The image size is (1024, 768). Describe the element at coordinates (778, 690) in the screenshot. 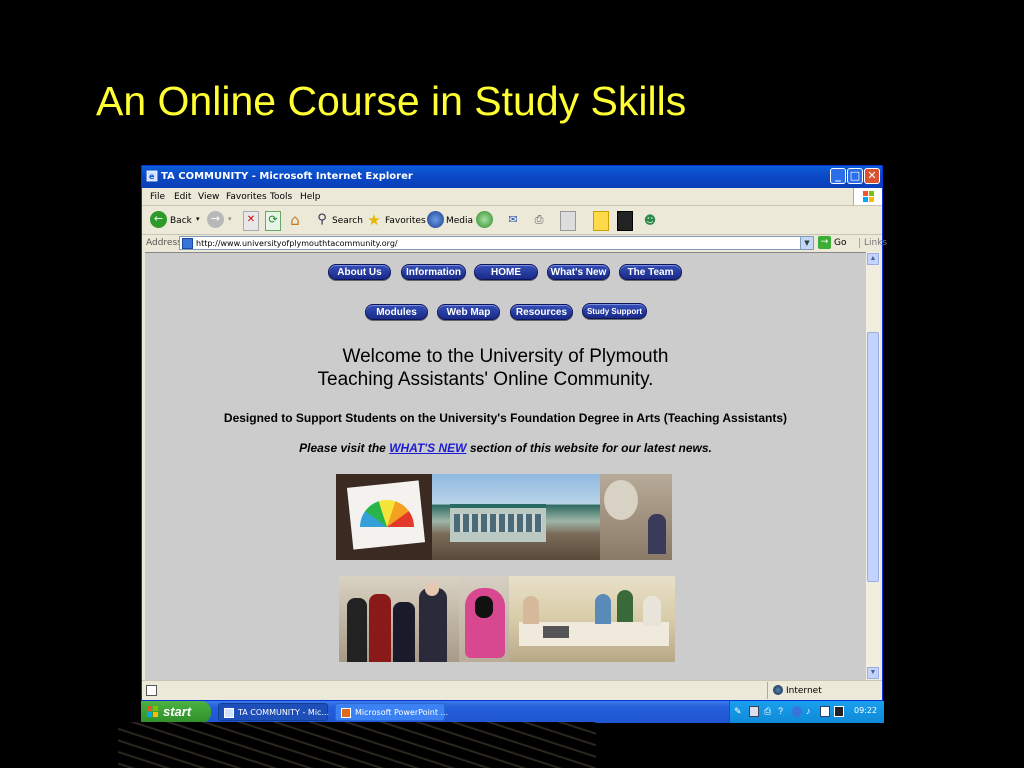

I see `globe-icon` at that location.